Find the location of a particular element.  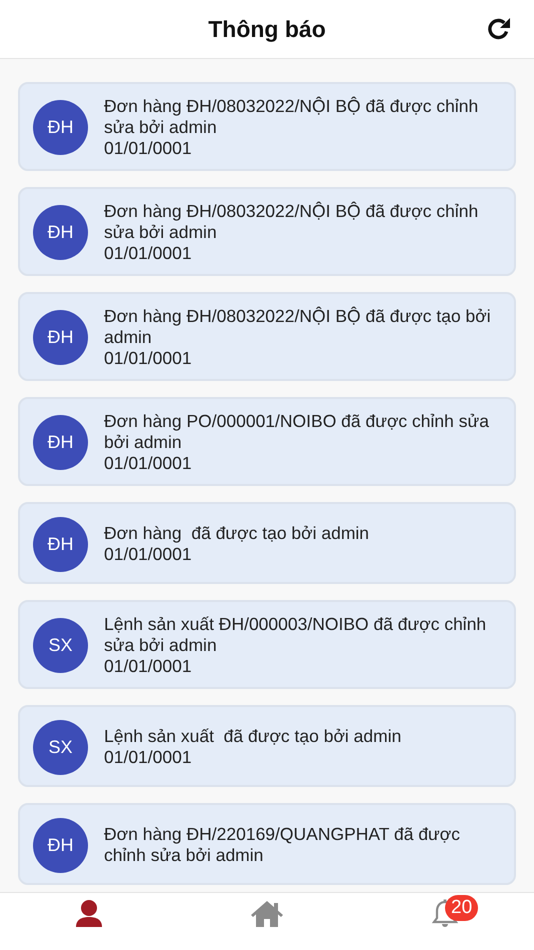

notification-count-badge: 20 is located at coordinates (461, 908).